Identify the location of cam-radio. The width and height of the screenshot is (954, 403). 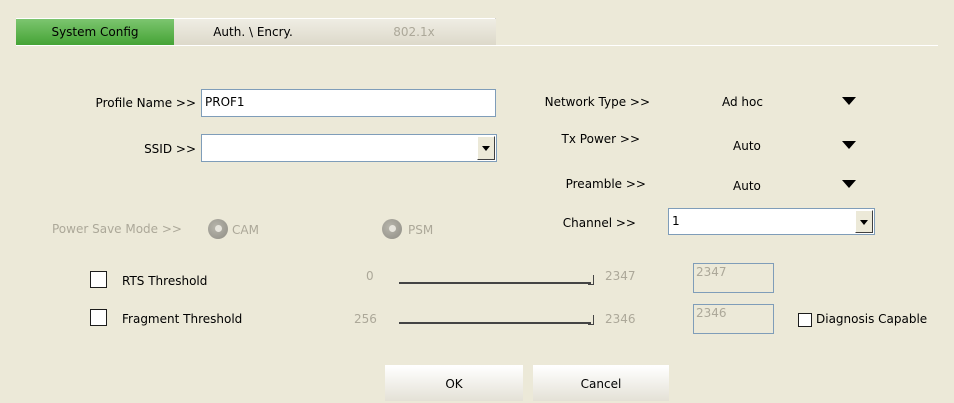
(218, 229).